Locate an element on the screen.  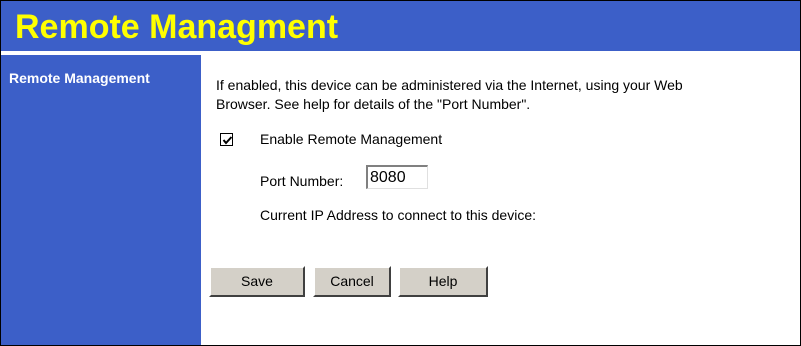
cancel-button: Cancel is located at coordinates (352, 281).